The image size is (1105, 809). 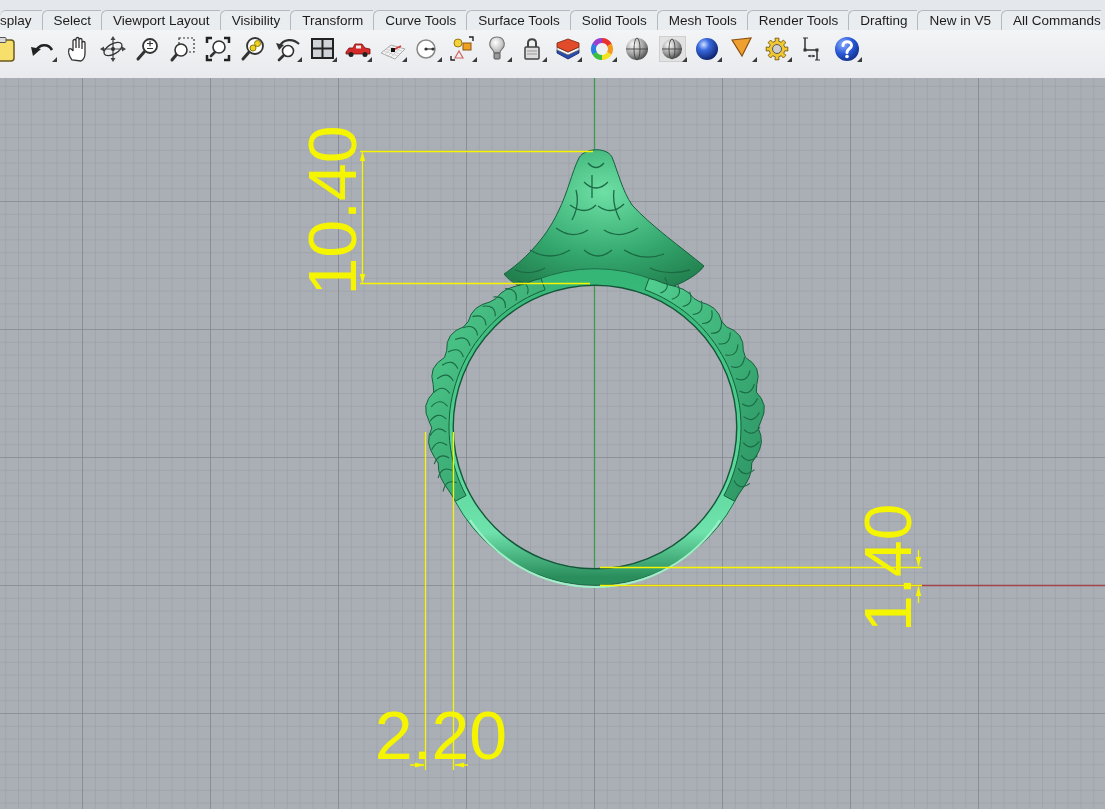 What do you see at coordinates (743, 49) in the screenshot?
I see `triangle-icon` at bounding box center [743, 49].